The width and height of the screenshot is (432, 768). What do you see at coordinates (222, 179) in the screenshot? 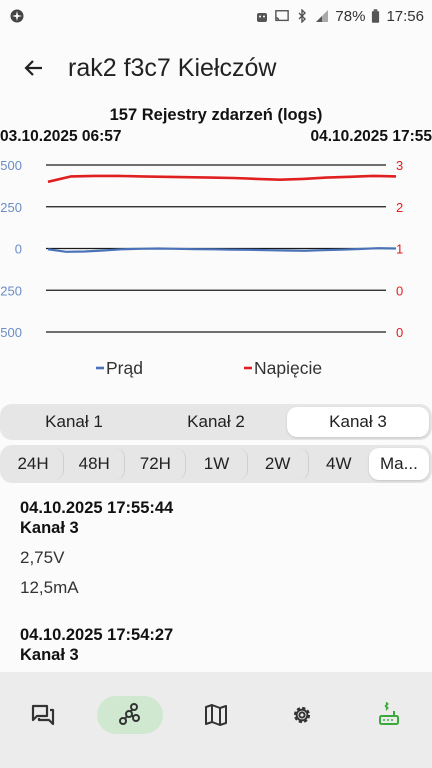
I see `series-line-voltage` at bounding box center [222, 179].